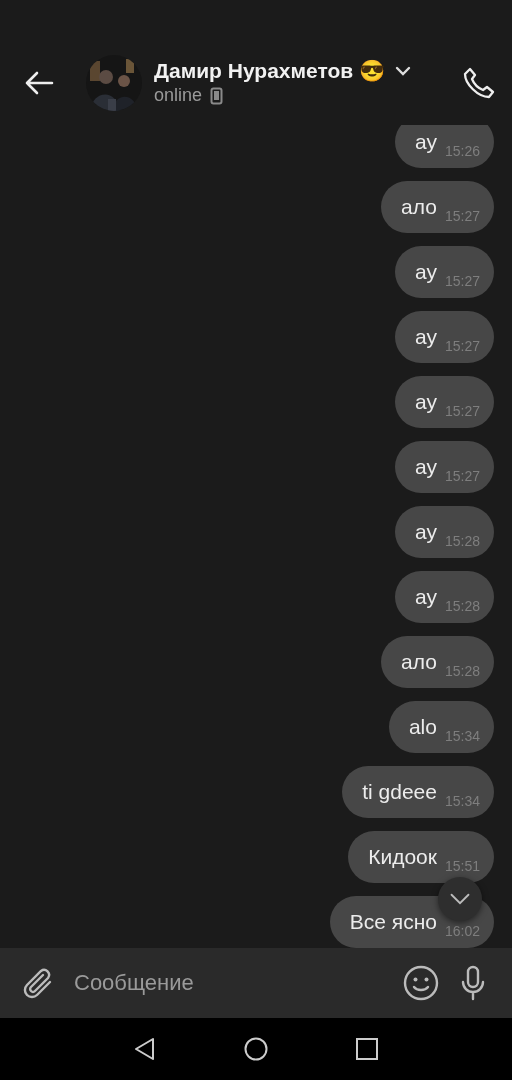 This screenshot has height=1080, width=512. What do you see at coordinates (393, 922) in the screenshot?
I see `message-text: Все ясно` at bounding box center [393, 922].